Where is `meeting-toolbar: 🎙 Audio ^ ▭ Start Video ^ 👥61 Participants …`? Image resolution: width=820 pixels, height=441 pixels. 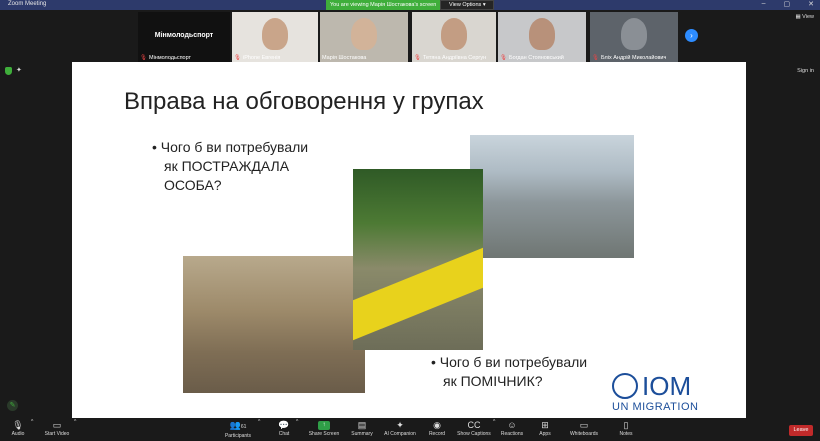 meeting-toolbar: 🎙 Audio ^ ▭ Start Video ^ 👥61 Participants … is located at coordinates (410, 430).